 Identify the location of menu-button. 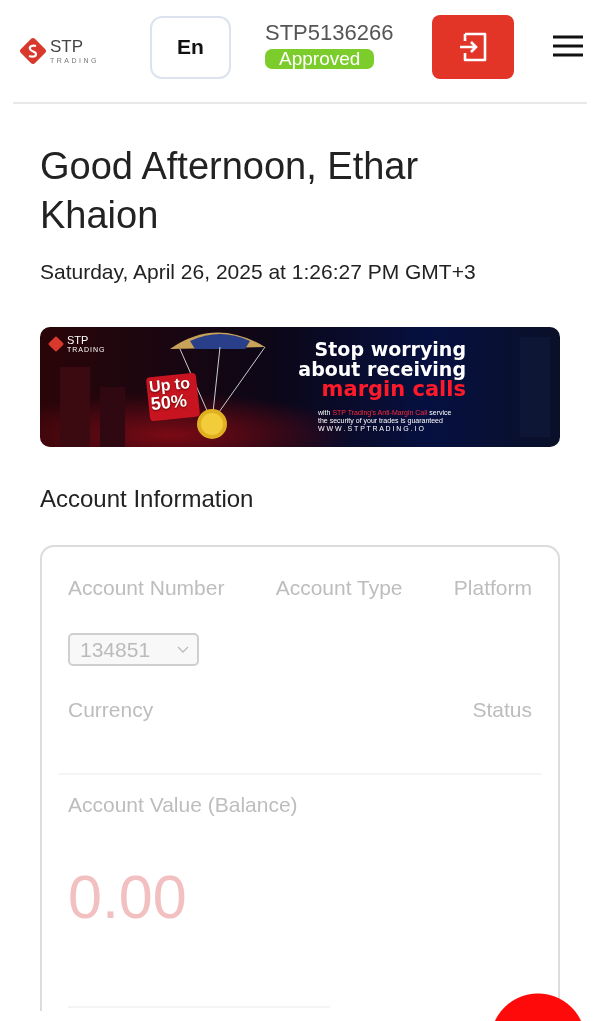
(568, 46).